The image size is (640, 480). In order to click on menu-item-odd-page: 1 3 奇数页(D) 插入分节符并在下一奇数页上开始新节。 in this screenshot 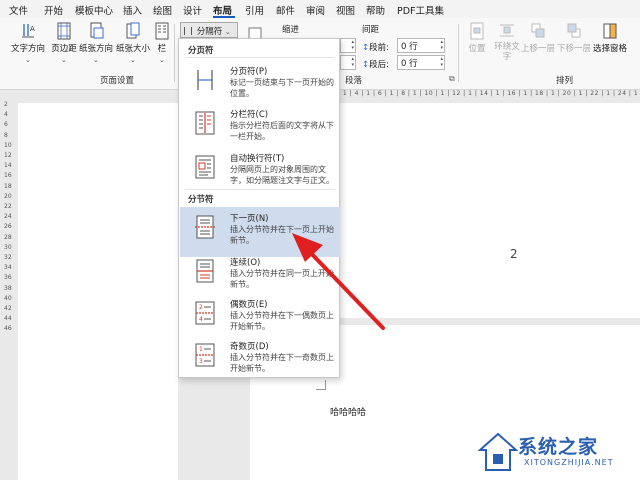, I will do `click(260, 360)`.